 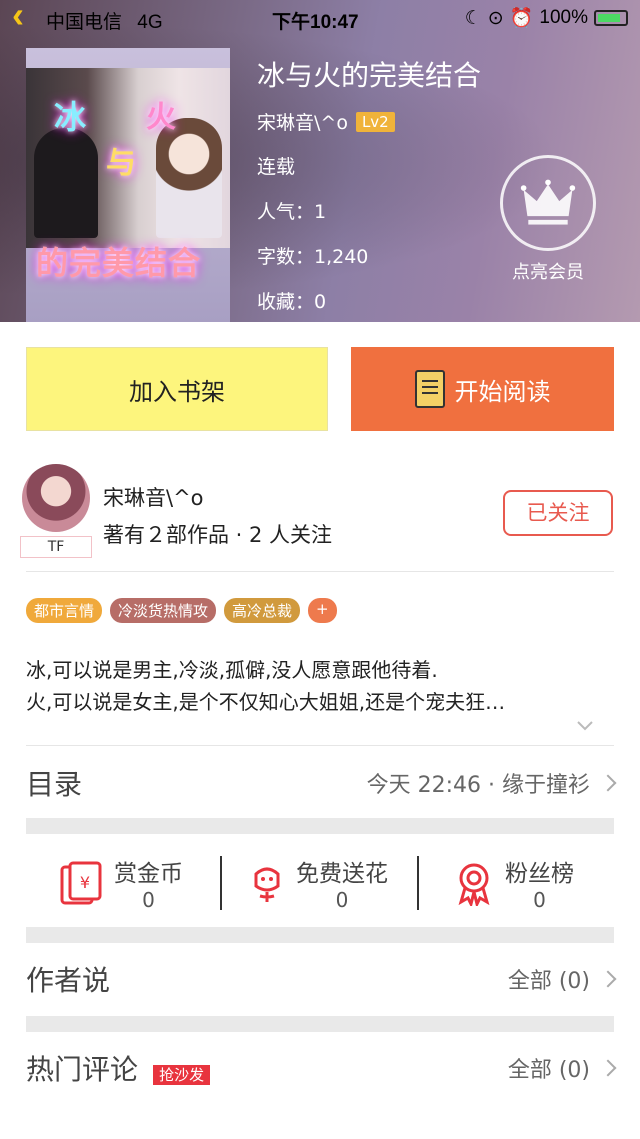 What do you see at coordinates (375, 121) in the screenshot?
I see `level-badge: Lv2` at bounding box center [375, 121].